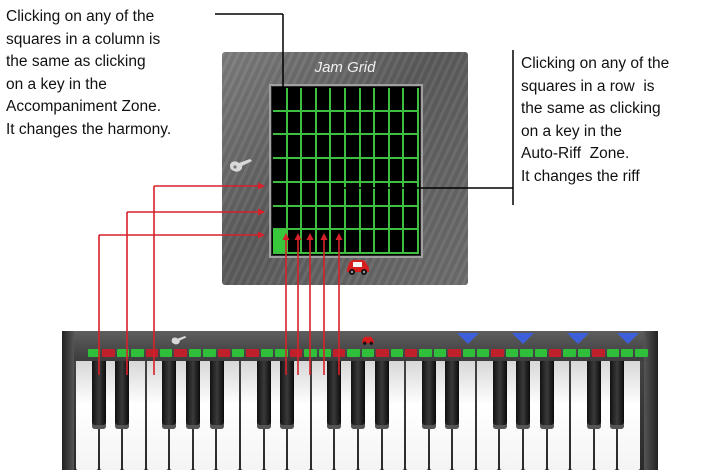 The height and width of the screenshot is (470, 715). What do you see at coordinates (220, 278) in the screenshot?
I see `mapping-arrows` at bounding box center [220, 278].